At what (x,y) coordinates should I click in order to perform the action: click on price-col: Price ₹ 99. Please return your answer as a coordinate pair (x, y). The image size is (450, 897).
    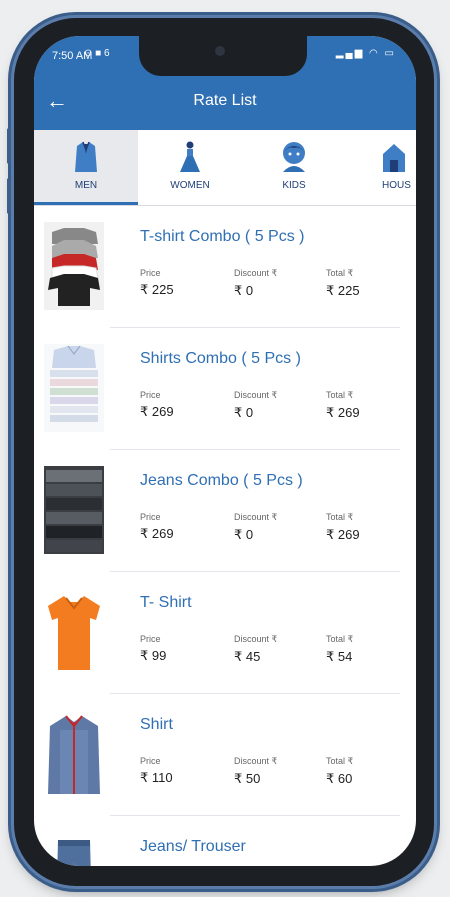
    Looking at the image, I should click on (153, 649).